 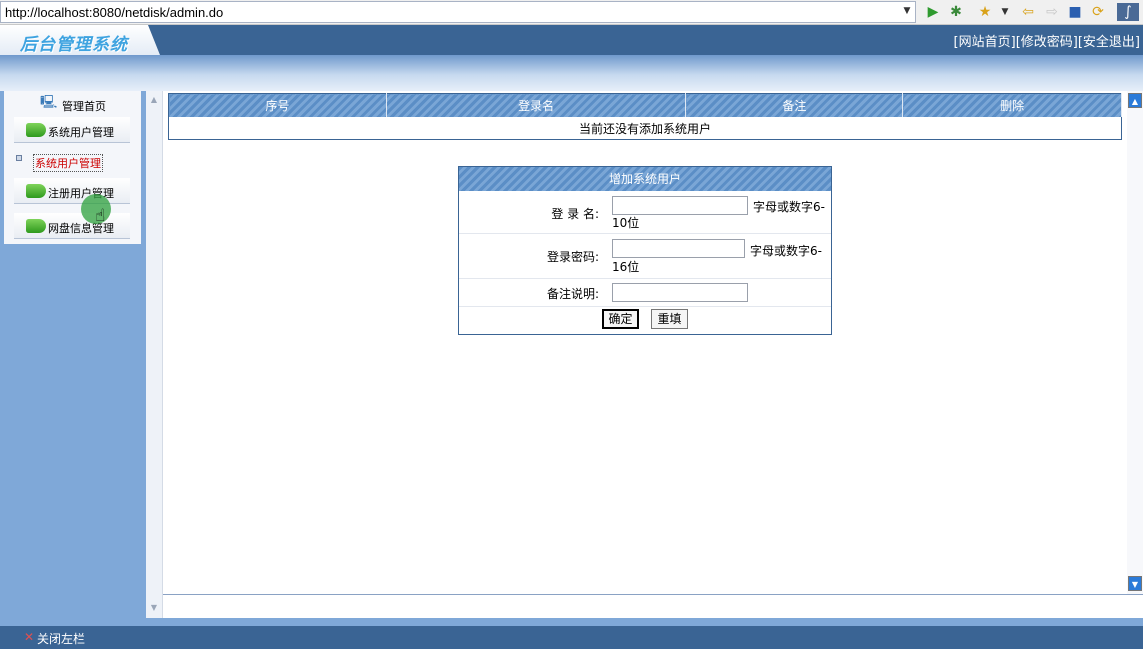 I want to click on refresh-icon: ⟳, so click(x=1098, y=12).